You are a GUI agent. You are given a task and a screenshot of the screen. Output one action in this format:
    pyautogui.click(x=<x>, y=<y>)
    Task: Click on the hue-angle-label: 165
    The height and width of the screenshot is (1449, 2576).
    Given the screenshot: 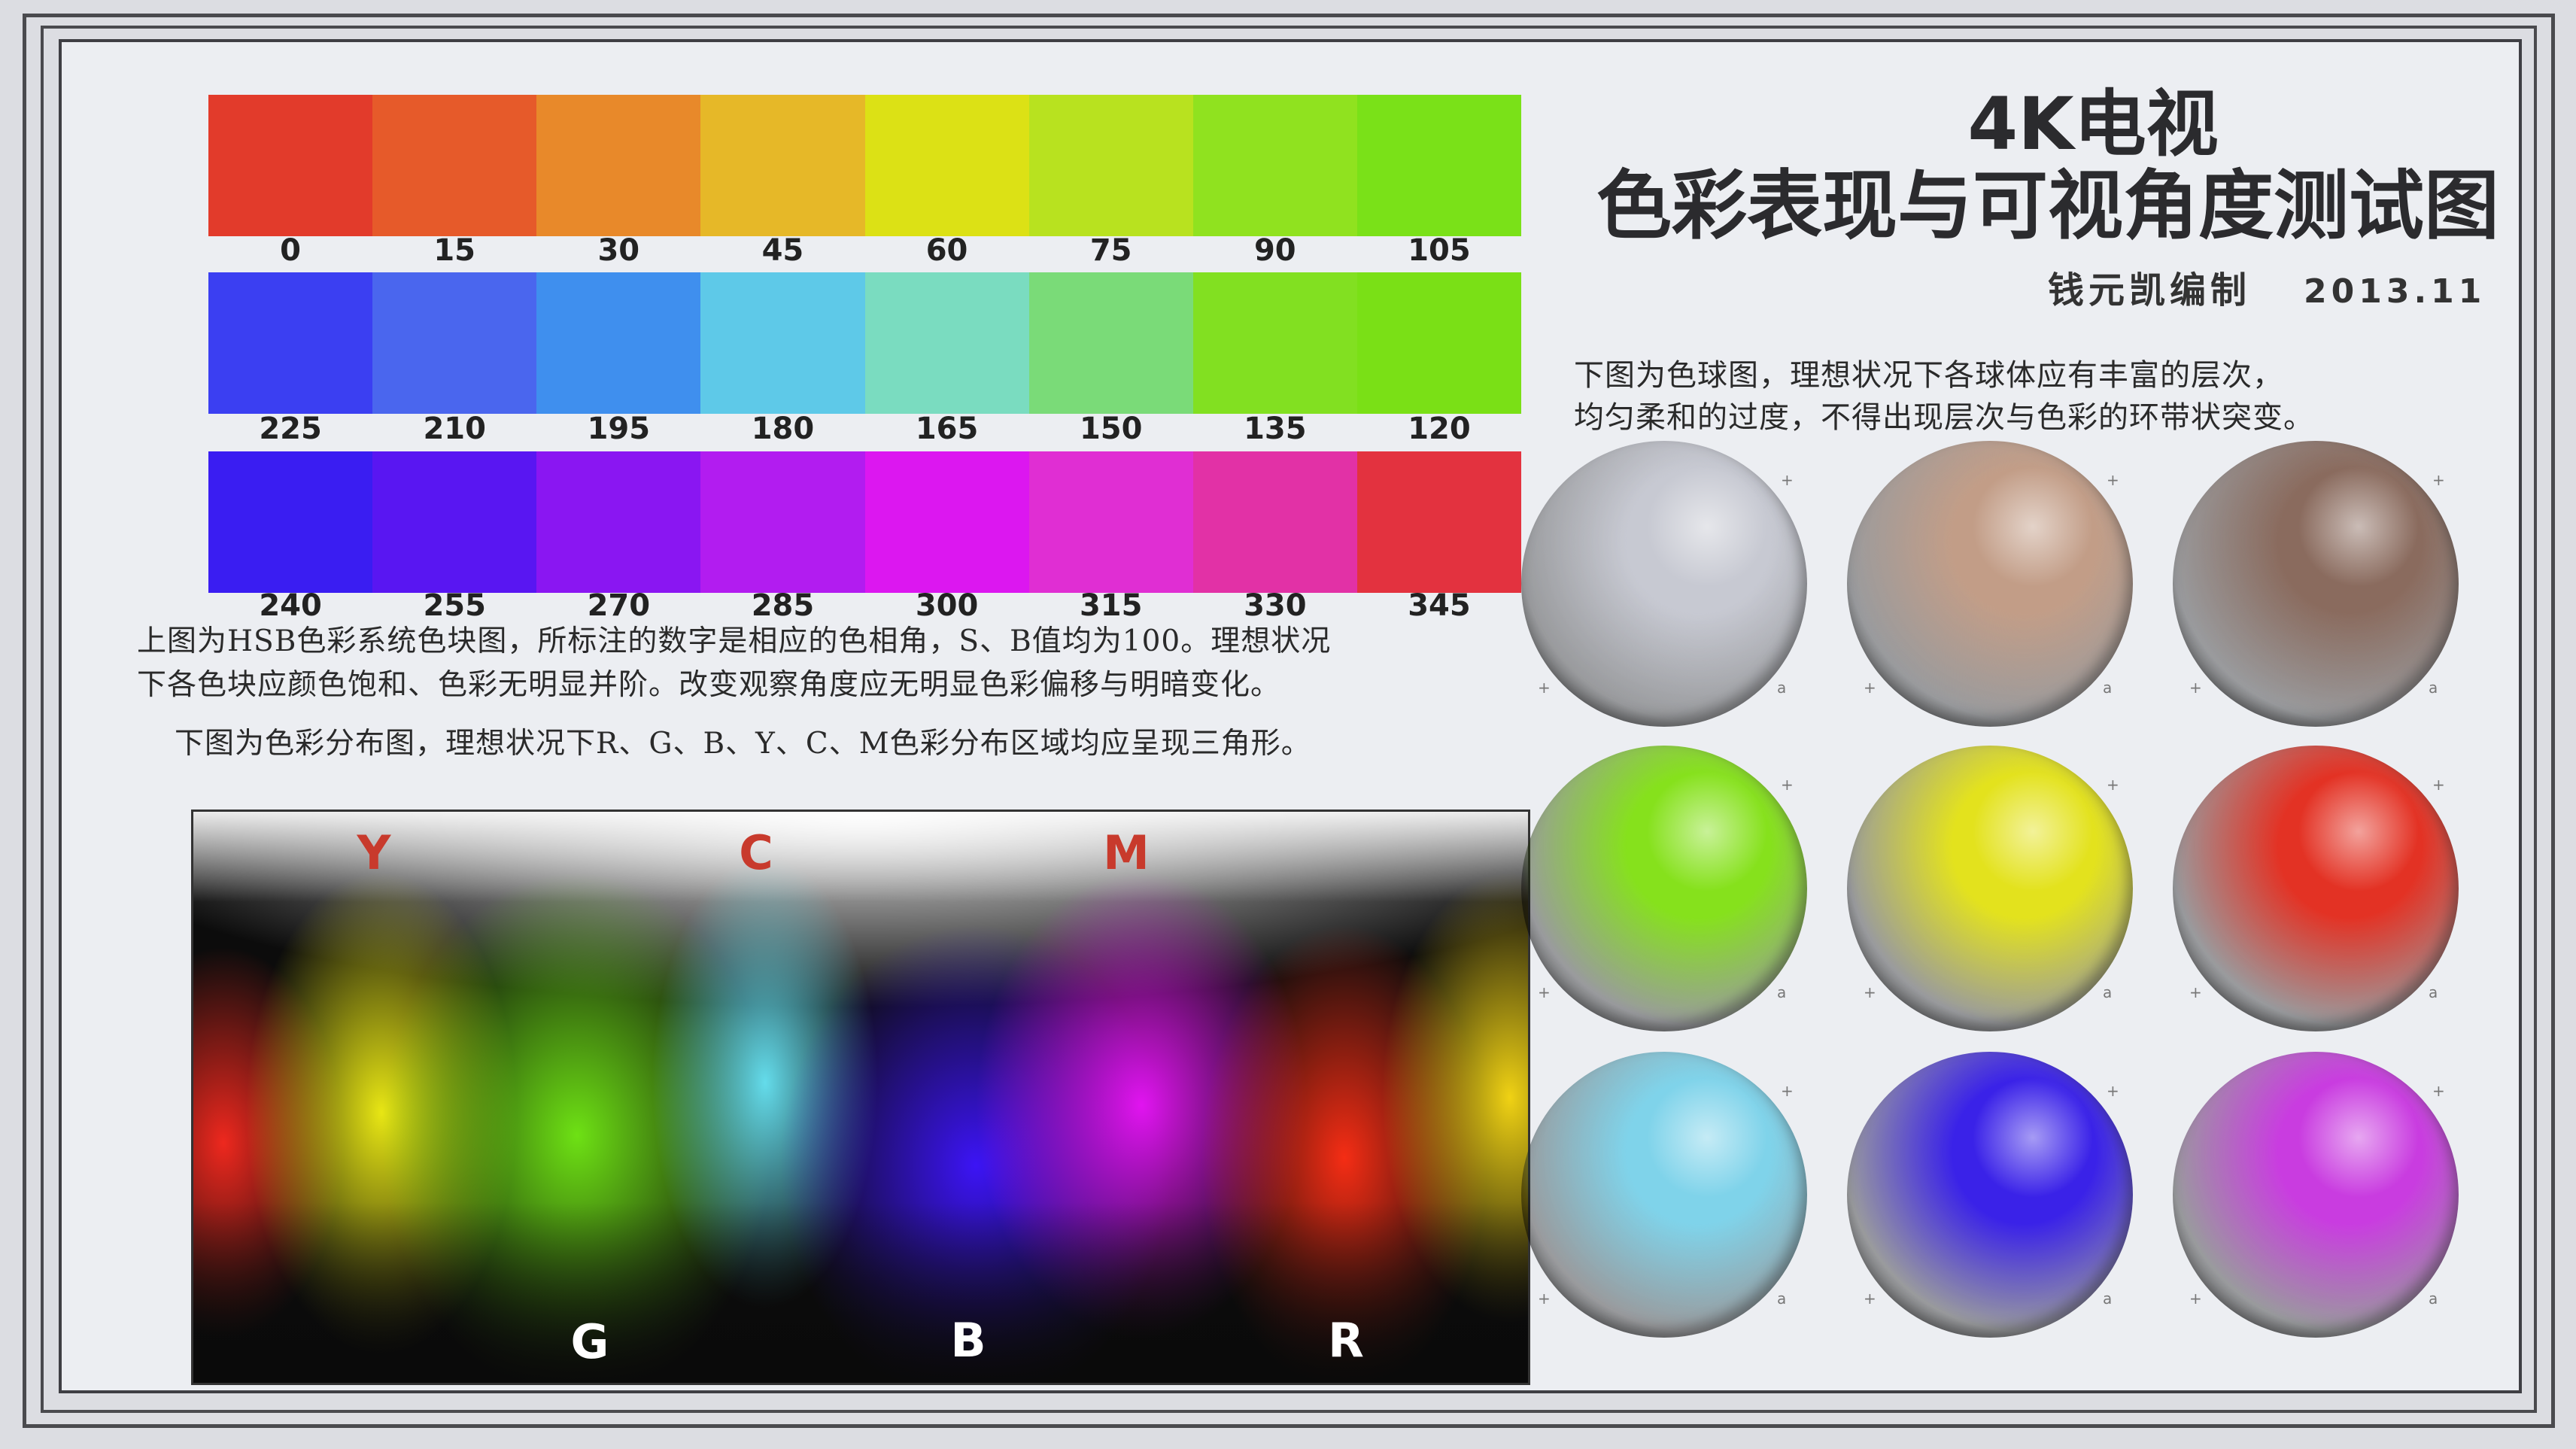 What is the action you would take?
    pyautogui.click(x=947, y=429)
    